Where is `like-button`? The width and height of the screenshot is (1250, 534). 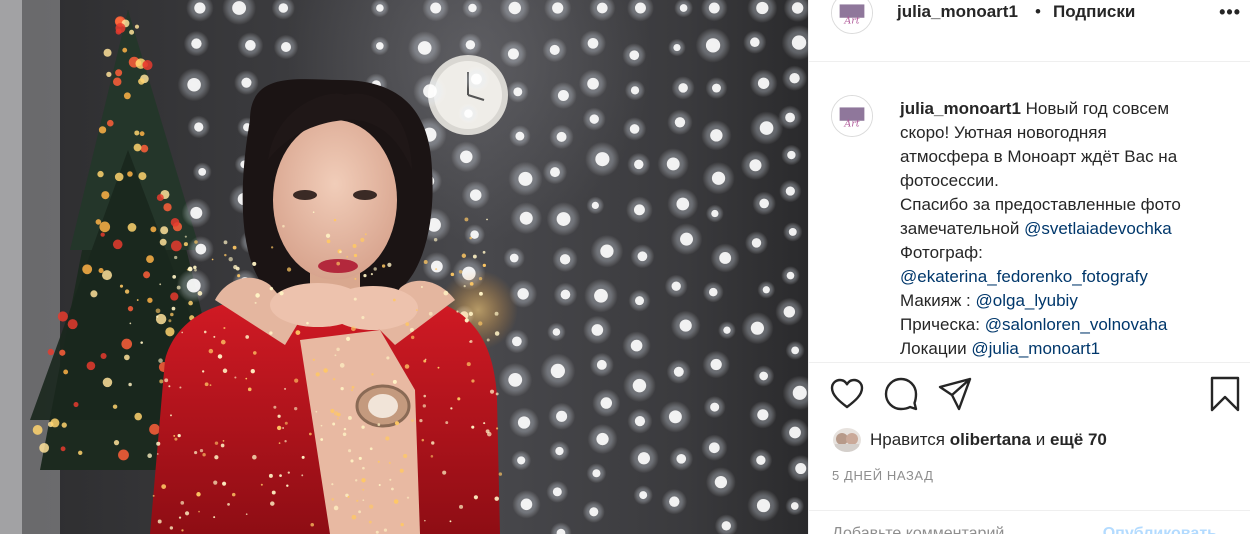 like-button is located at coordinates (847, 394).